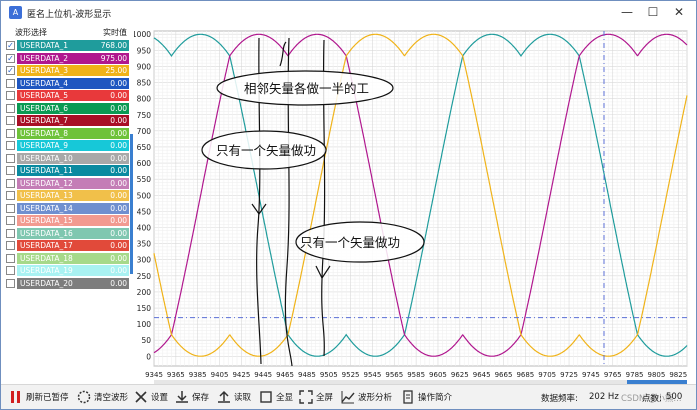 The height and width of the screenshot is (410, 697). What do you see at coordinates (67, 108) in the screenshot?
I see `channel-row: USERDATA_6 0.00` at bounding box center [67, 108].